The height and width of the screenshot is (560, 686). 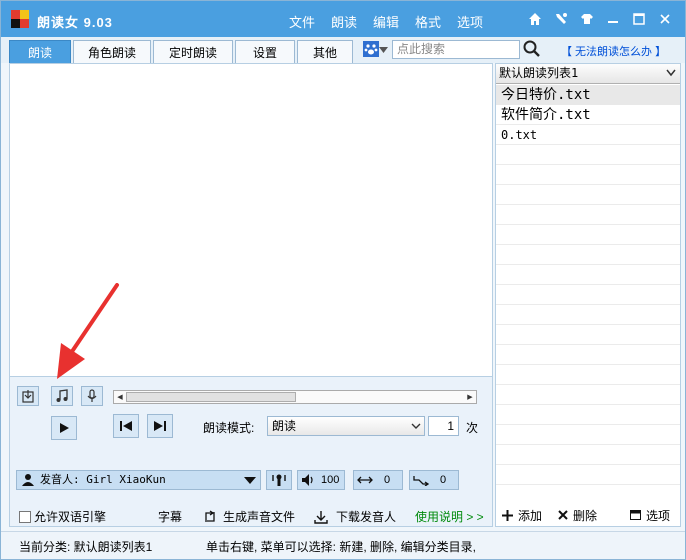 What do you see at coordinates (587, 19) in the screenshot?
I see `shirt-icon` at bounding box center [587, 19].